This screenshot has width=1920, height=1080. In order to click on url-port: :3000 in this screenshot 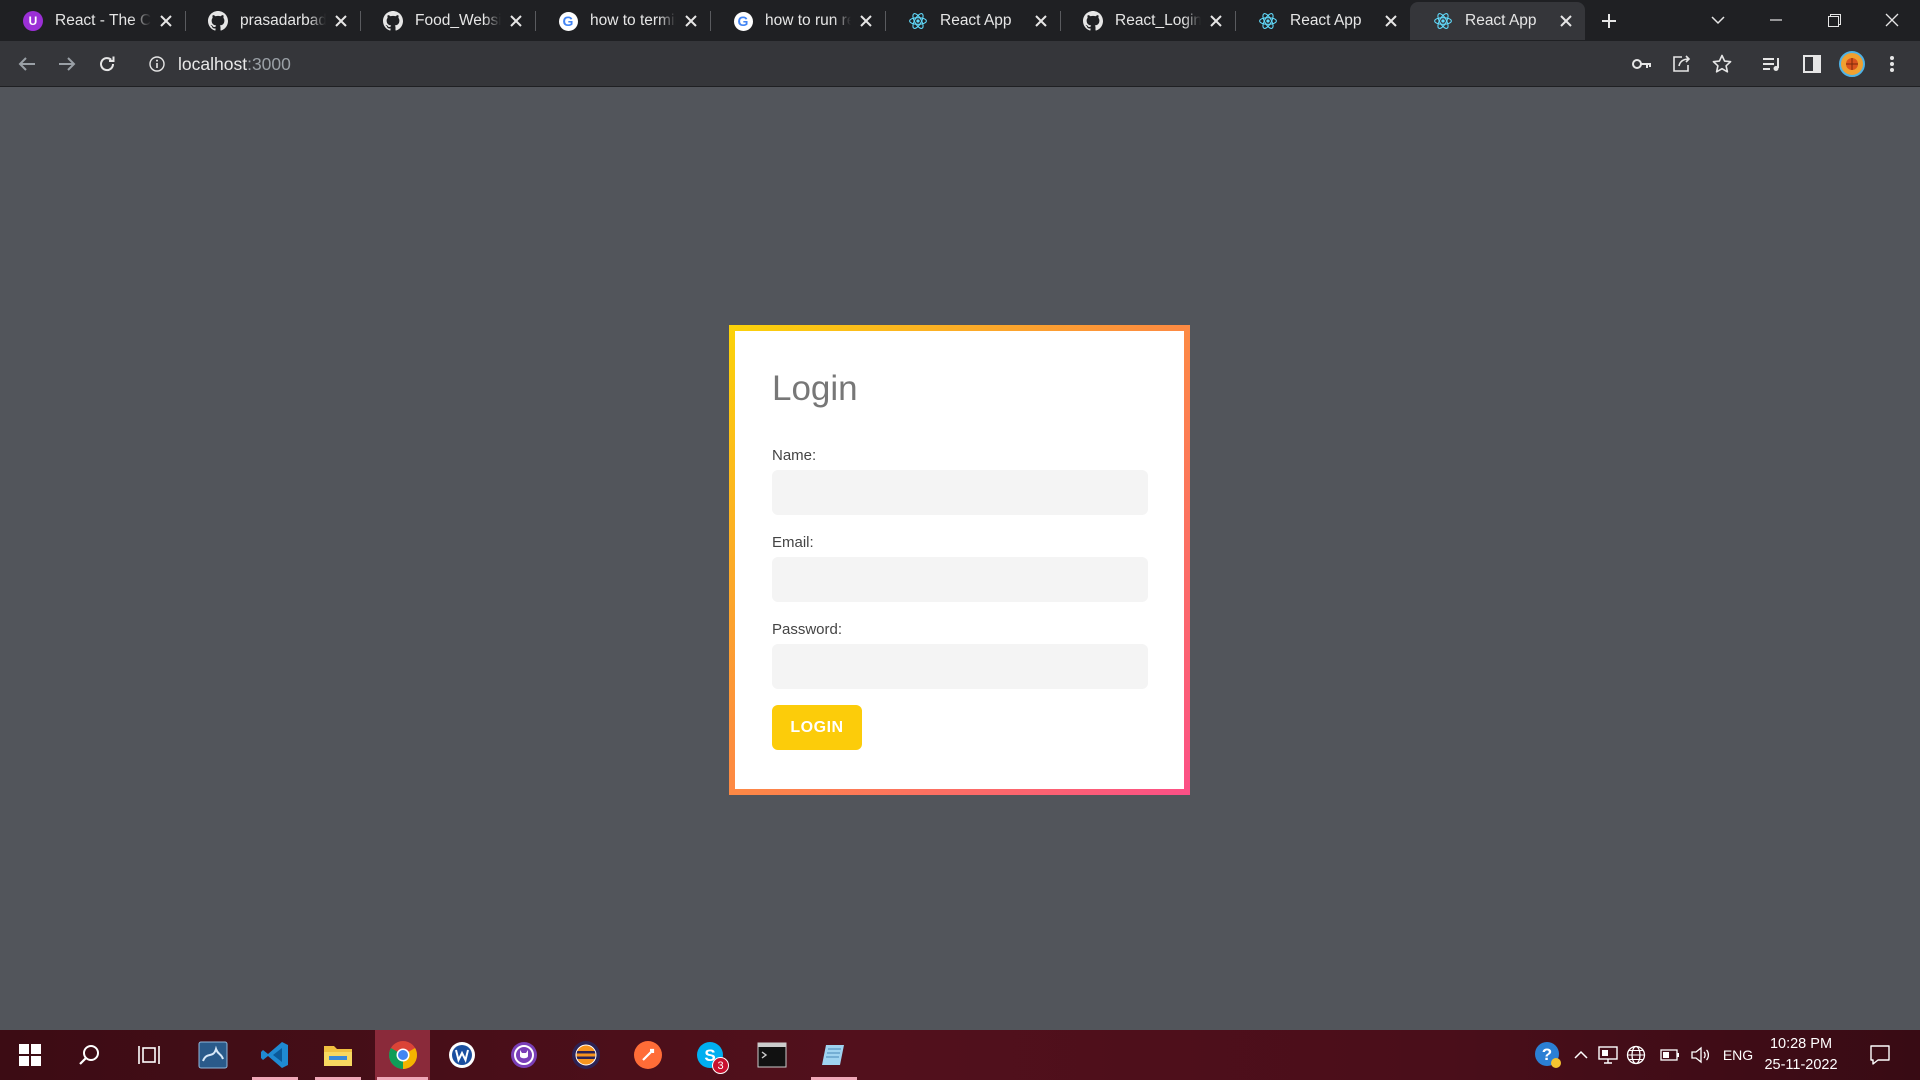, I will do `click(269, 63)`.